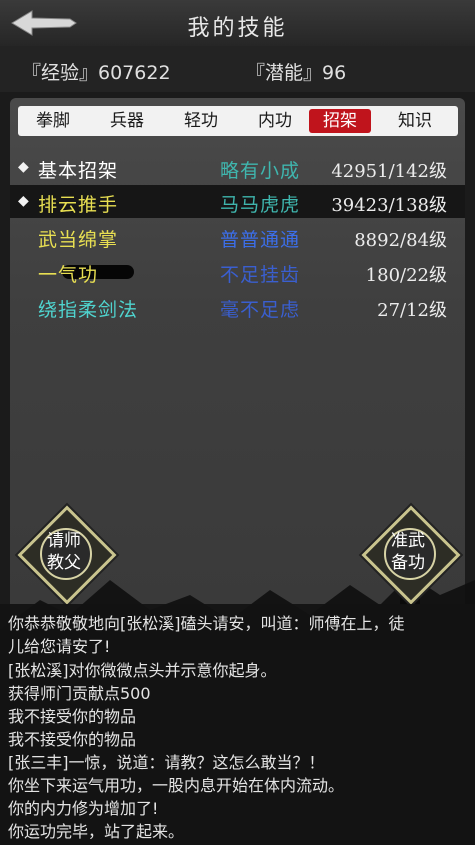  I want to click on log-line: 儿给您请安了!, so click(59, 646).